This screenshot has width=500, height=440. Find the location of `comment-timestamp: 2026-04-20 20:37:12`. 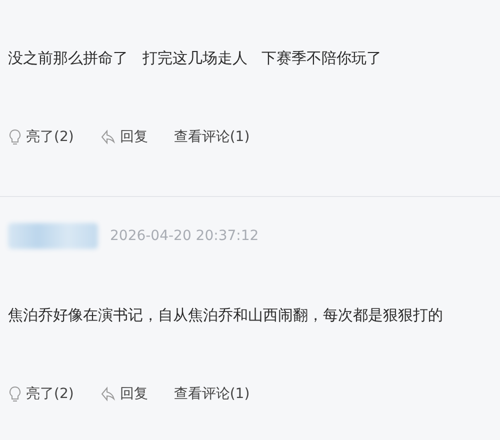

comment-timestamp: 2026-04-20 20:37:12 is located at coordinates (184, 236).